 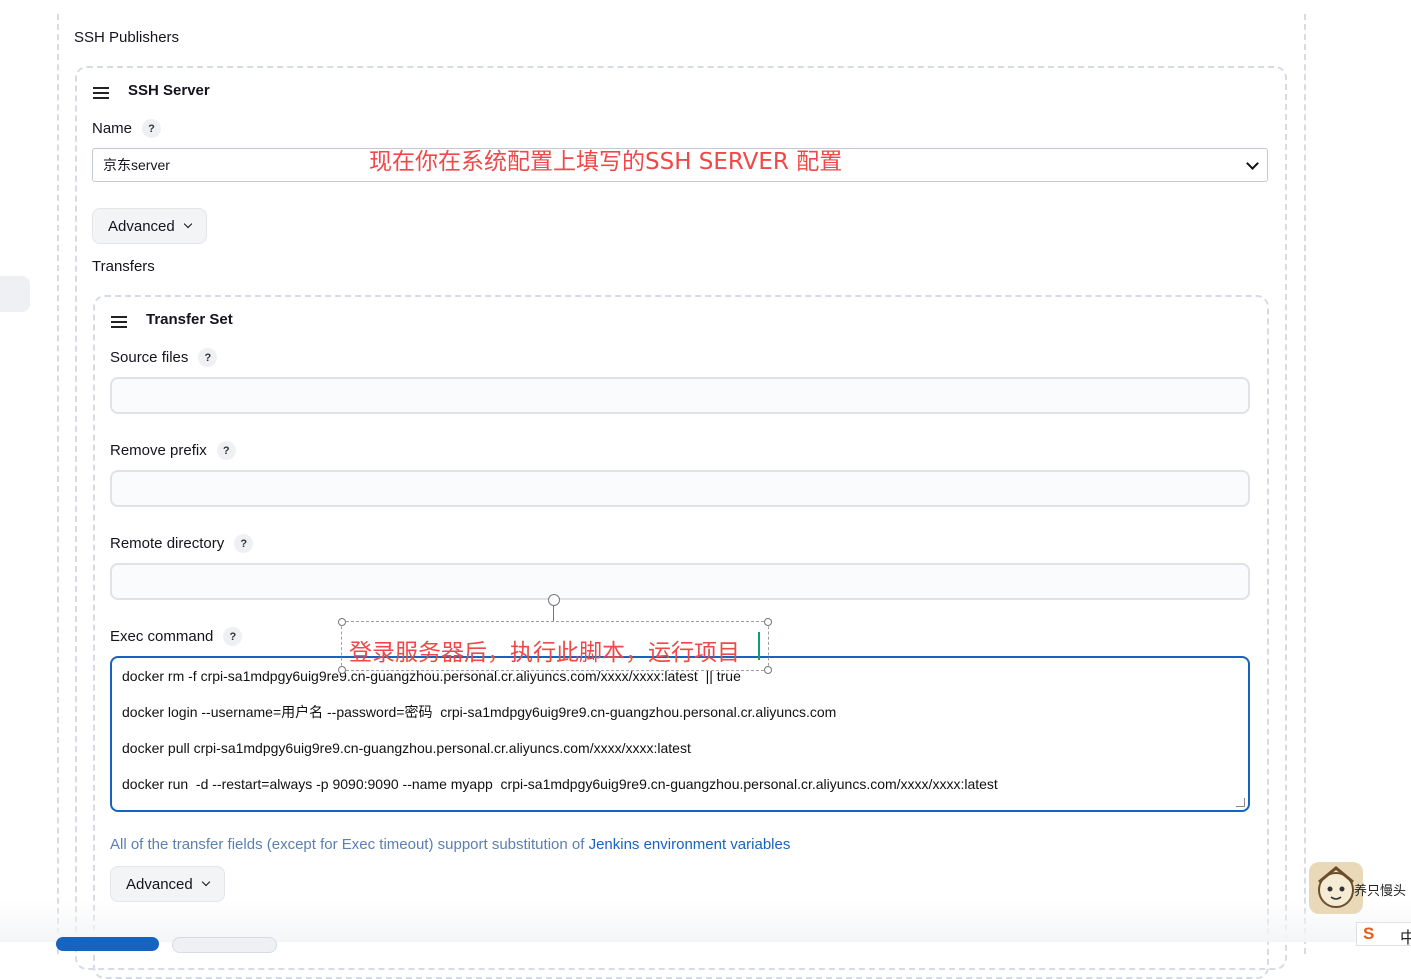 I want to click on sogou-logo-icon: S, so click(x=1368, y=934).